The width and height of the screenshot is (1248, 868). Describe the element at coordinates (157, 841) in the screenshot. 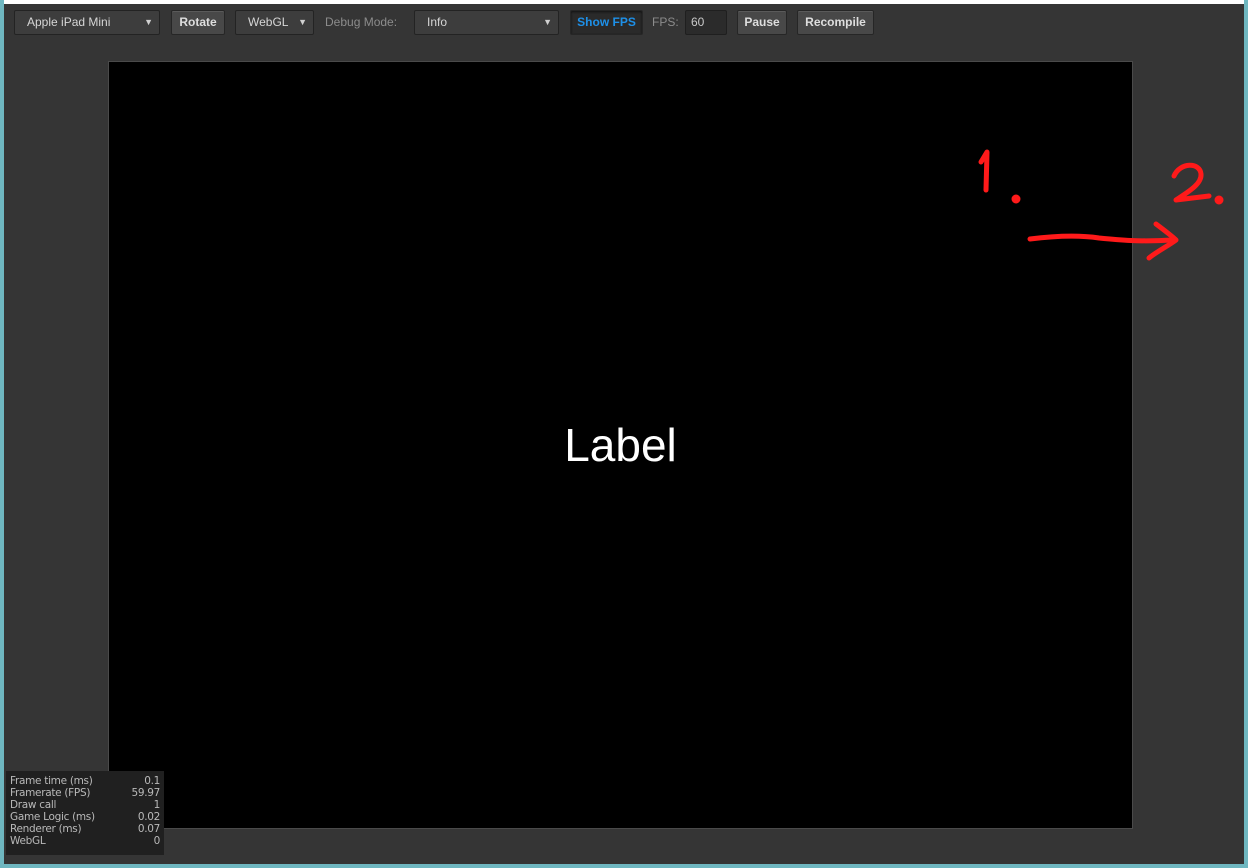

I see `stat-value: 0` at that location.